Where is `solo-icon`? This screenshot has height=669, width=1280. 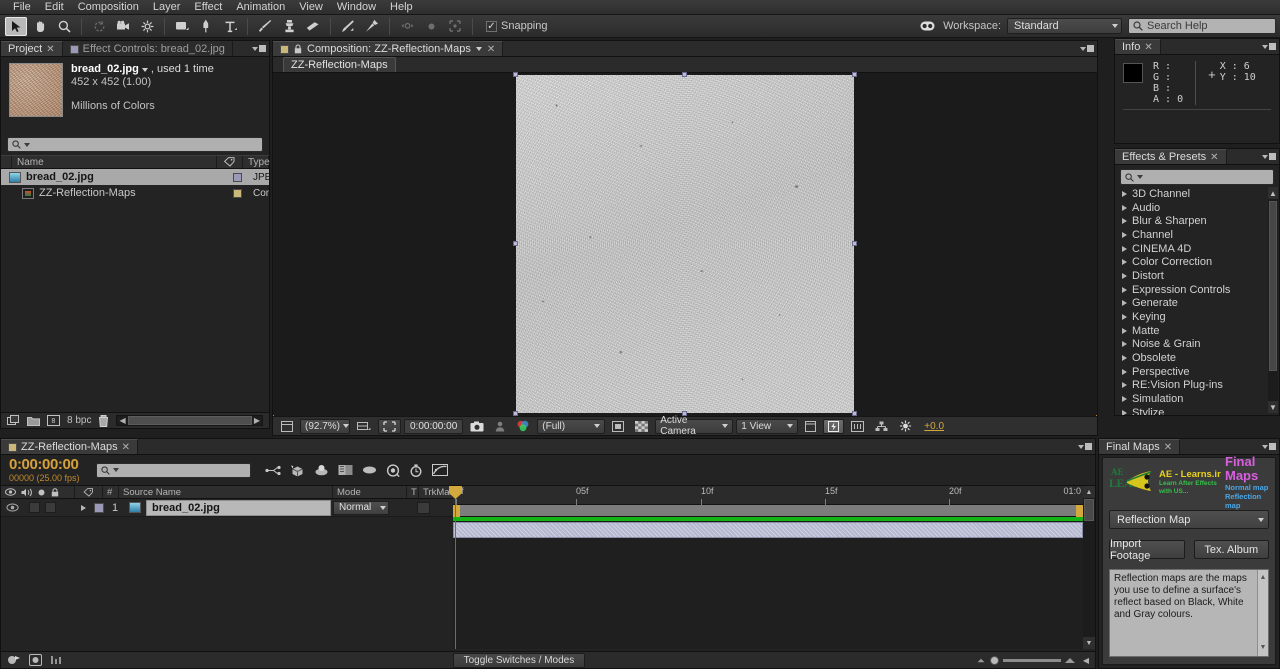
solo-icon is located at coordinates (41, 492).